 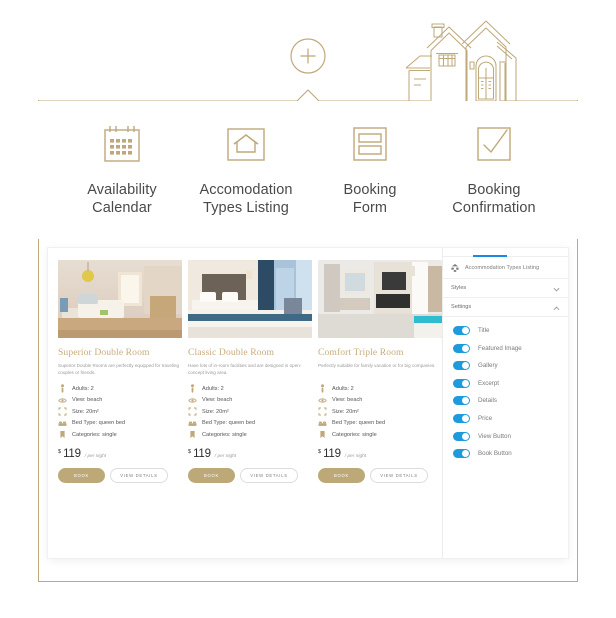 What do you see at coordinates (246, 170) in the screenshot?
I see `feature-accommodation-types-listing: Accomodation Types Listing` at bounding box center [246, 170].